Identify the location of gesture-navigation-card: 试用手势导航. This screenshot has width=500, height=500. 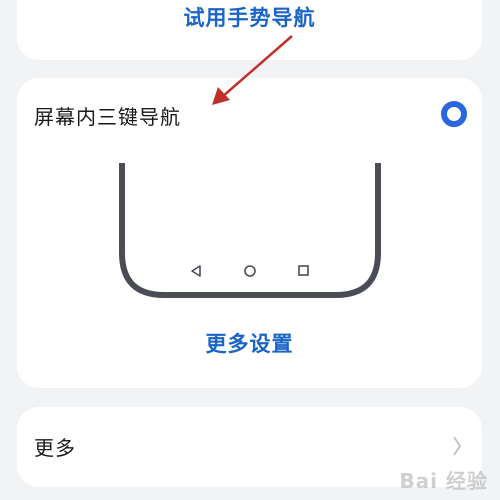
(249, 30).